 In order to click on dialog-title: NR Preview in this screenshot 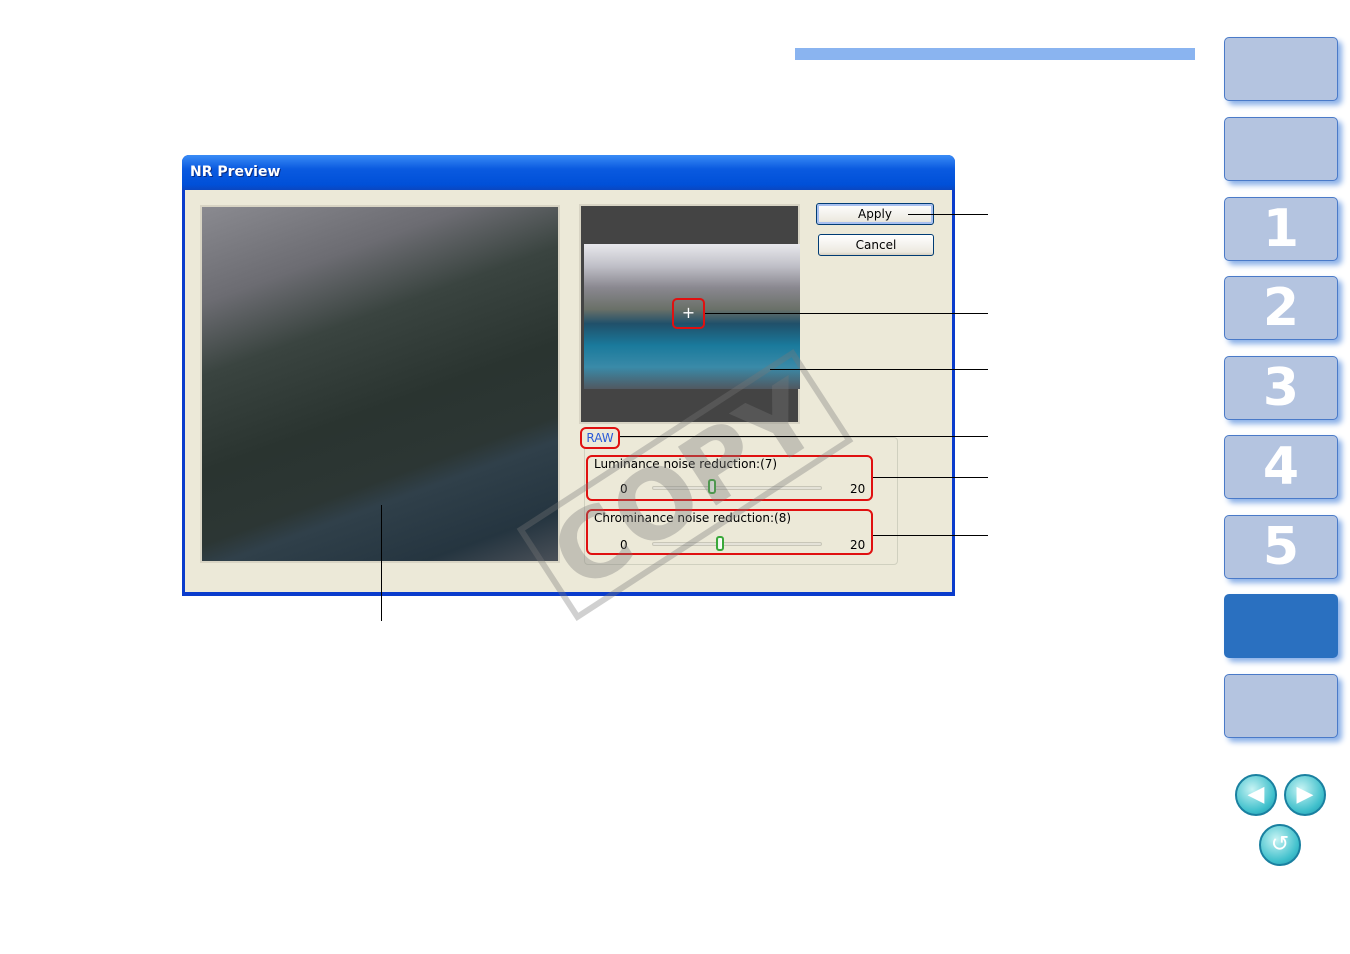, I will do `click(235, 172)`.